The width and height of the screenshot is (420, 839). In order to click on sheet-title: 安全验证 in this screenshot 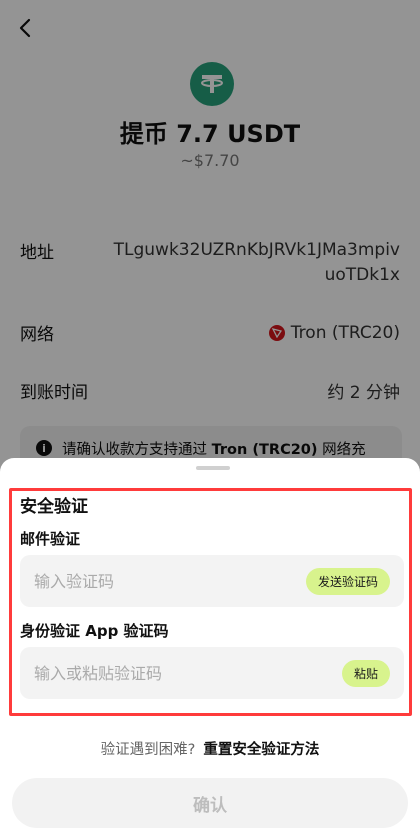, I will do `click(54, 507)`.